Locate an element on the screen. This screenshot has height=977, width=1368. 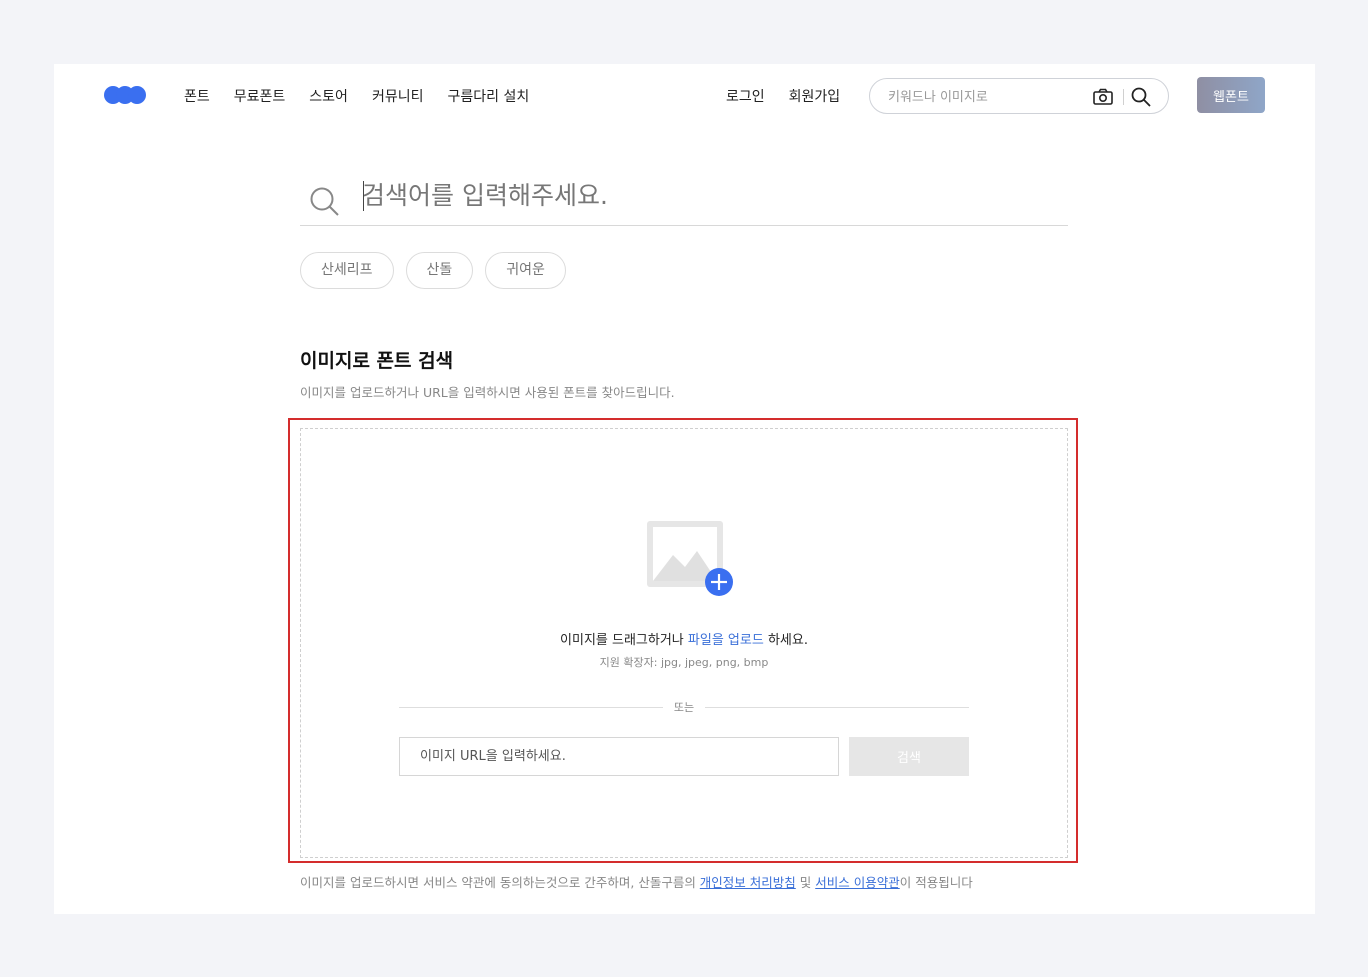
signup-link: 회원가입 is located at coordinates (815, 96).